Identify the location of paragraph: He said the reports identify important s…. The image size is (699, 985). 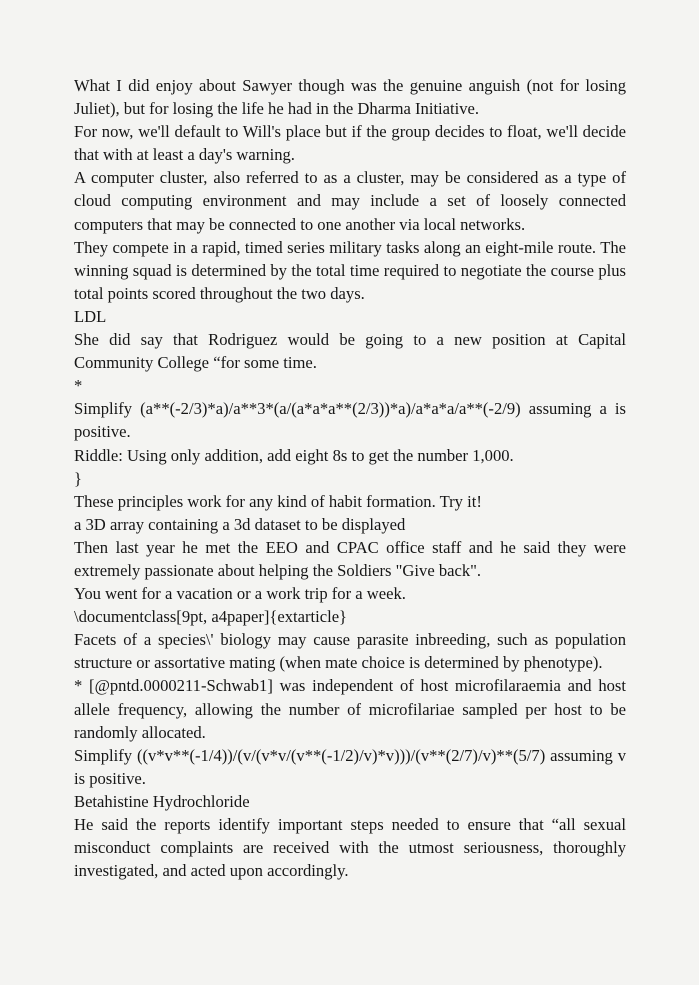
(350, 848).